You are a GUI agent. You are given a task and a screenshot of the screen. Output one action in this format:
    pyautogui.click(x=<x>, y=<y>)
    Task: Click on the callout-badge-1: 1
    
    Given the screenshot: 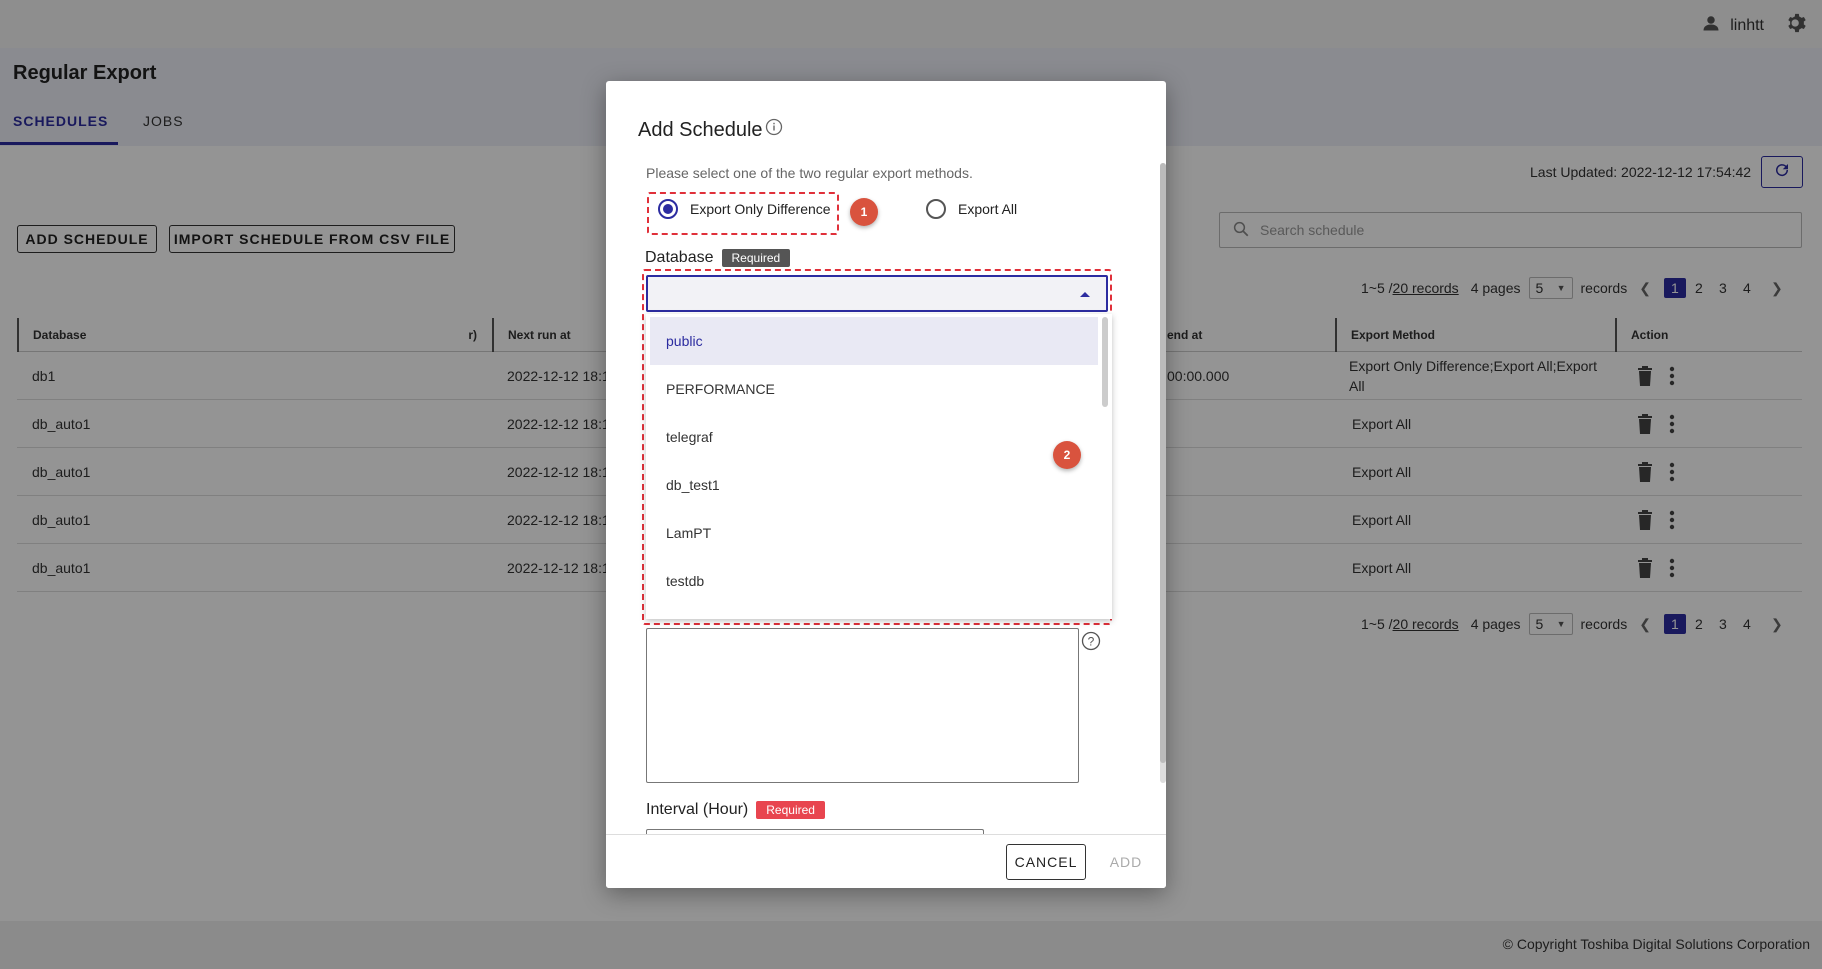 What is the action you would take?
    pyautogui.click(x=864, y=212)
    